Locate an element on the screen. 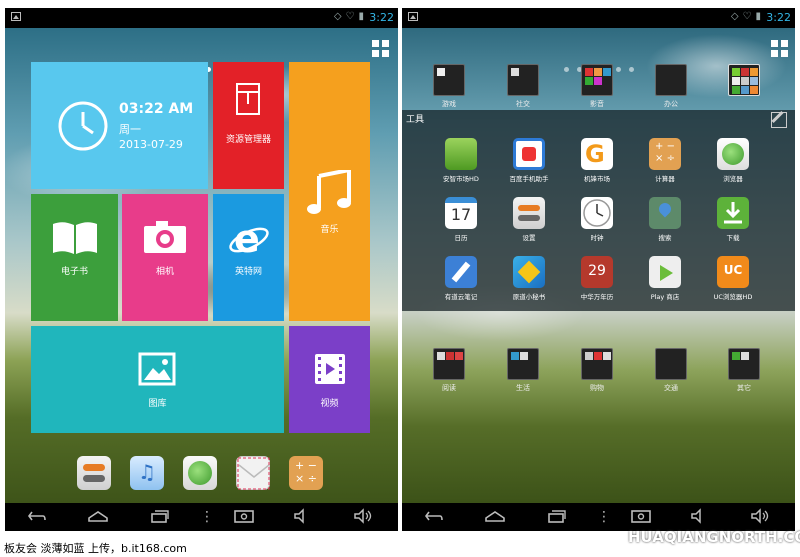  folder-media is located at coordinates (597, 80).